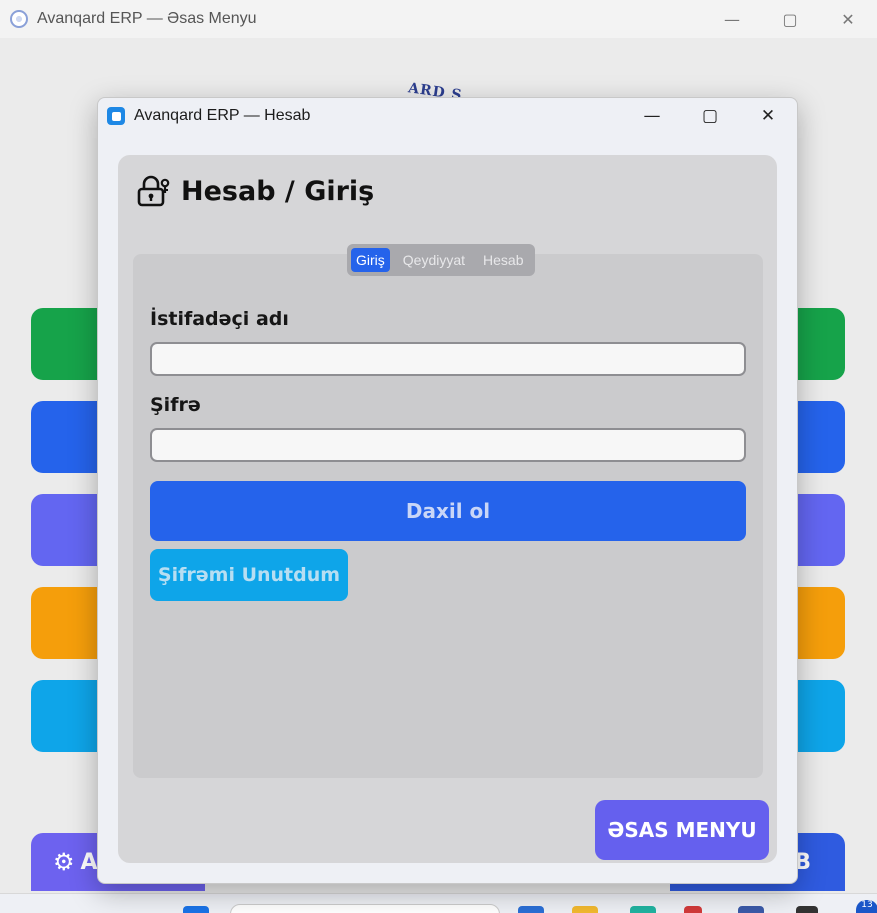 The height and width of the screenshot is (913, 877). Describe the element at coordinates (447, 116) in the screenshot. I see `dialog-titlebar: Avanqard ERP — Hesab — ▢ ✕` at that location.